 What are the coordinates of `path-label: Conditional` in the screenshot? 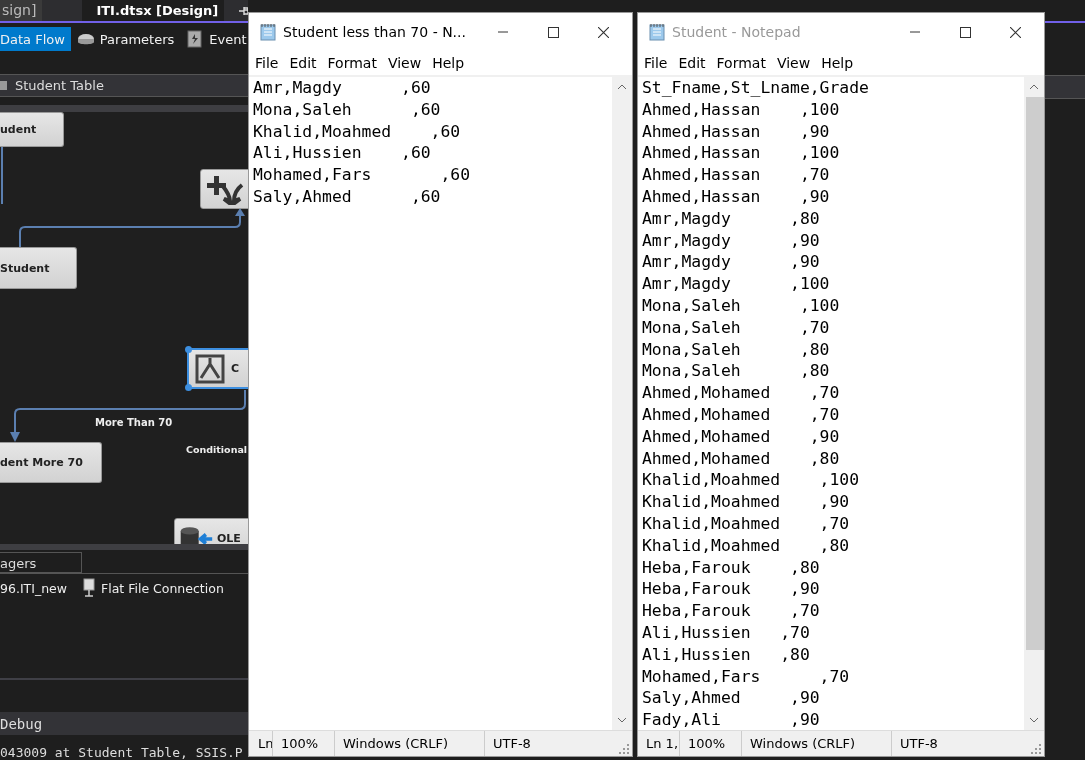 It's located at (217, 450).